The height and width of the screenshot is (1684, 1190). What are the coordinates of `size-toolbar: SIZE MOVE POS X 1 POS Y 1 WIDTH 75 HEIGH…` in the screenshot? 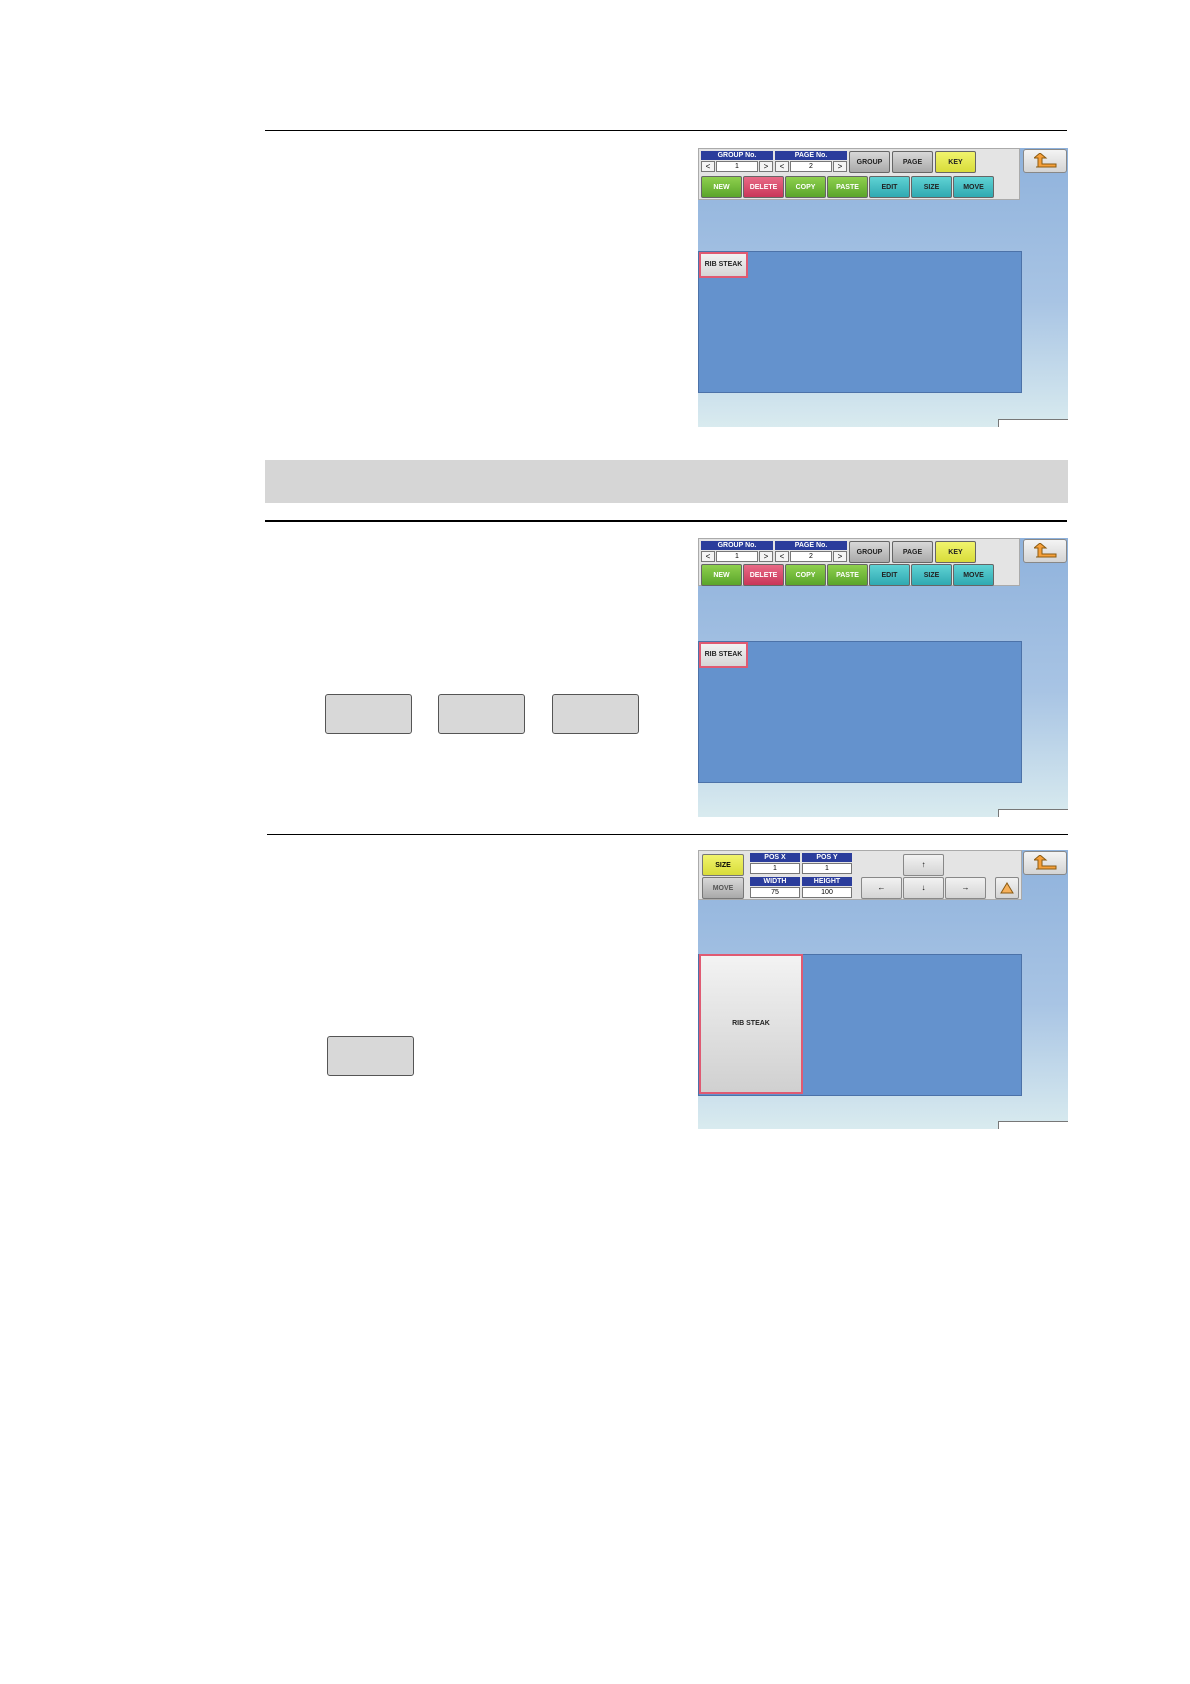 It's located at (860, 875).